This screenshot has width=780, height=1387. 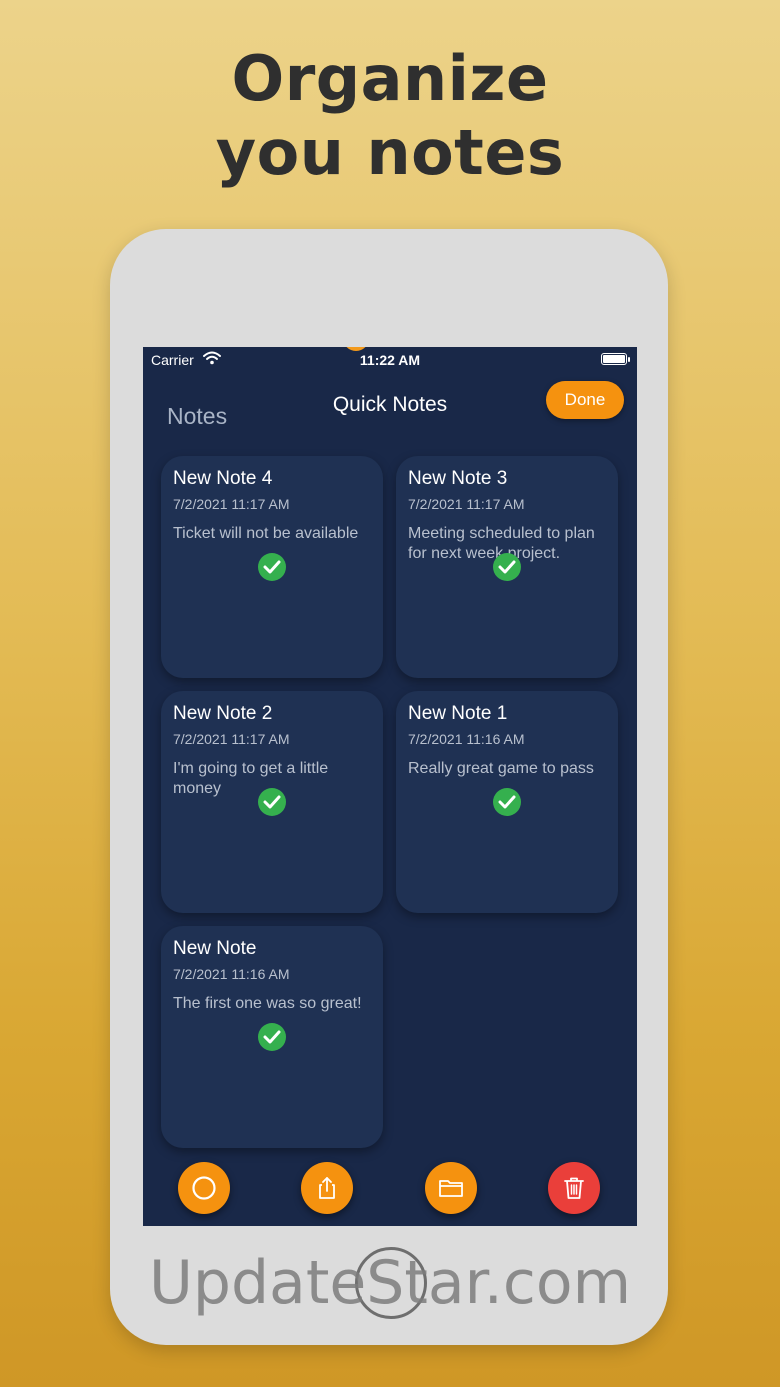 What do you see at coordinates (266, 533) in the screenshot?
I see `note-body: Ticket will not be available` at bounding box center [266, 533].